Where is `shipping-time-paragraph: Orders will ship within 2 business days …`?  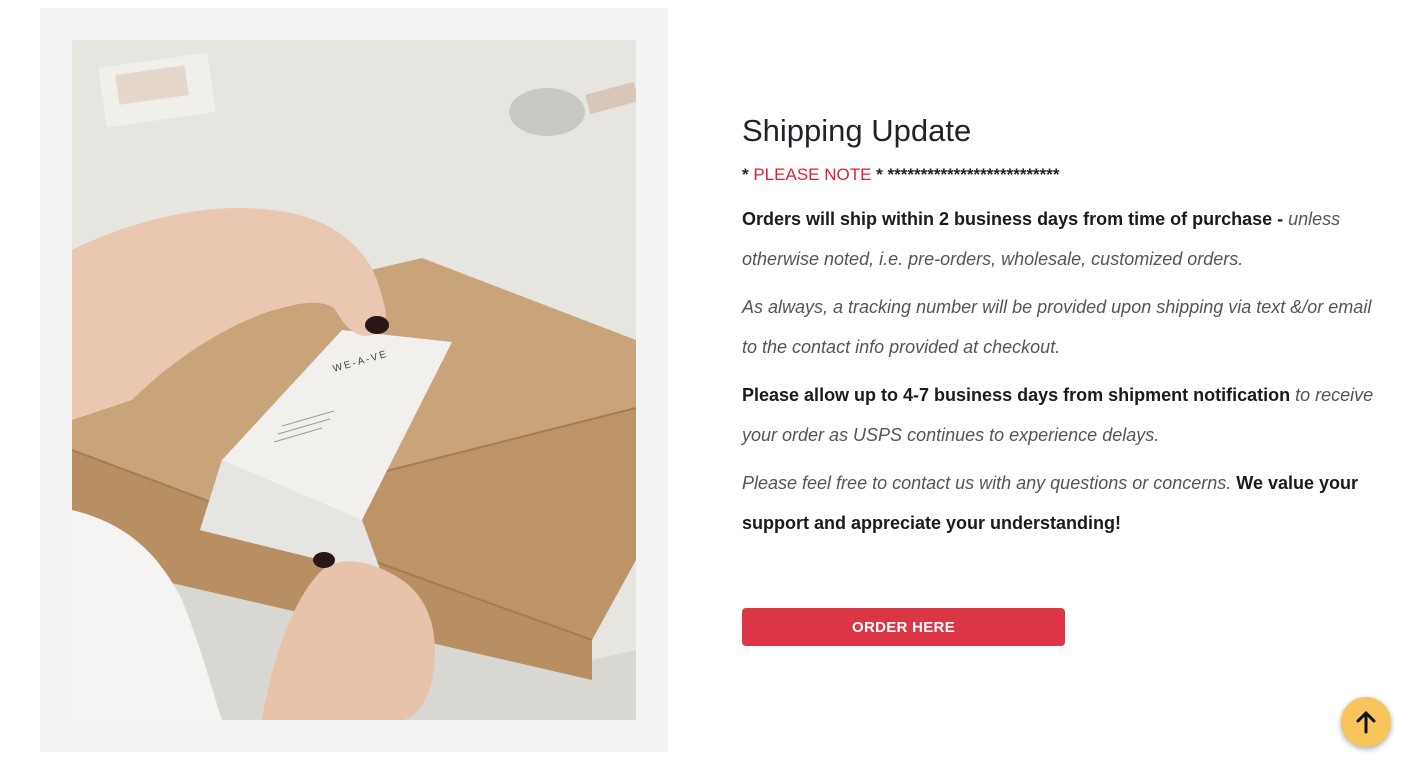 shipping-time-paragraph: Orders will ship within 2 business days … is located at coordinates (1062, 239).